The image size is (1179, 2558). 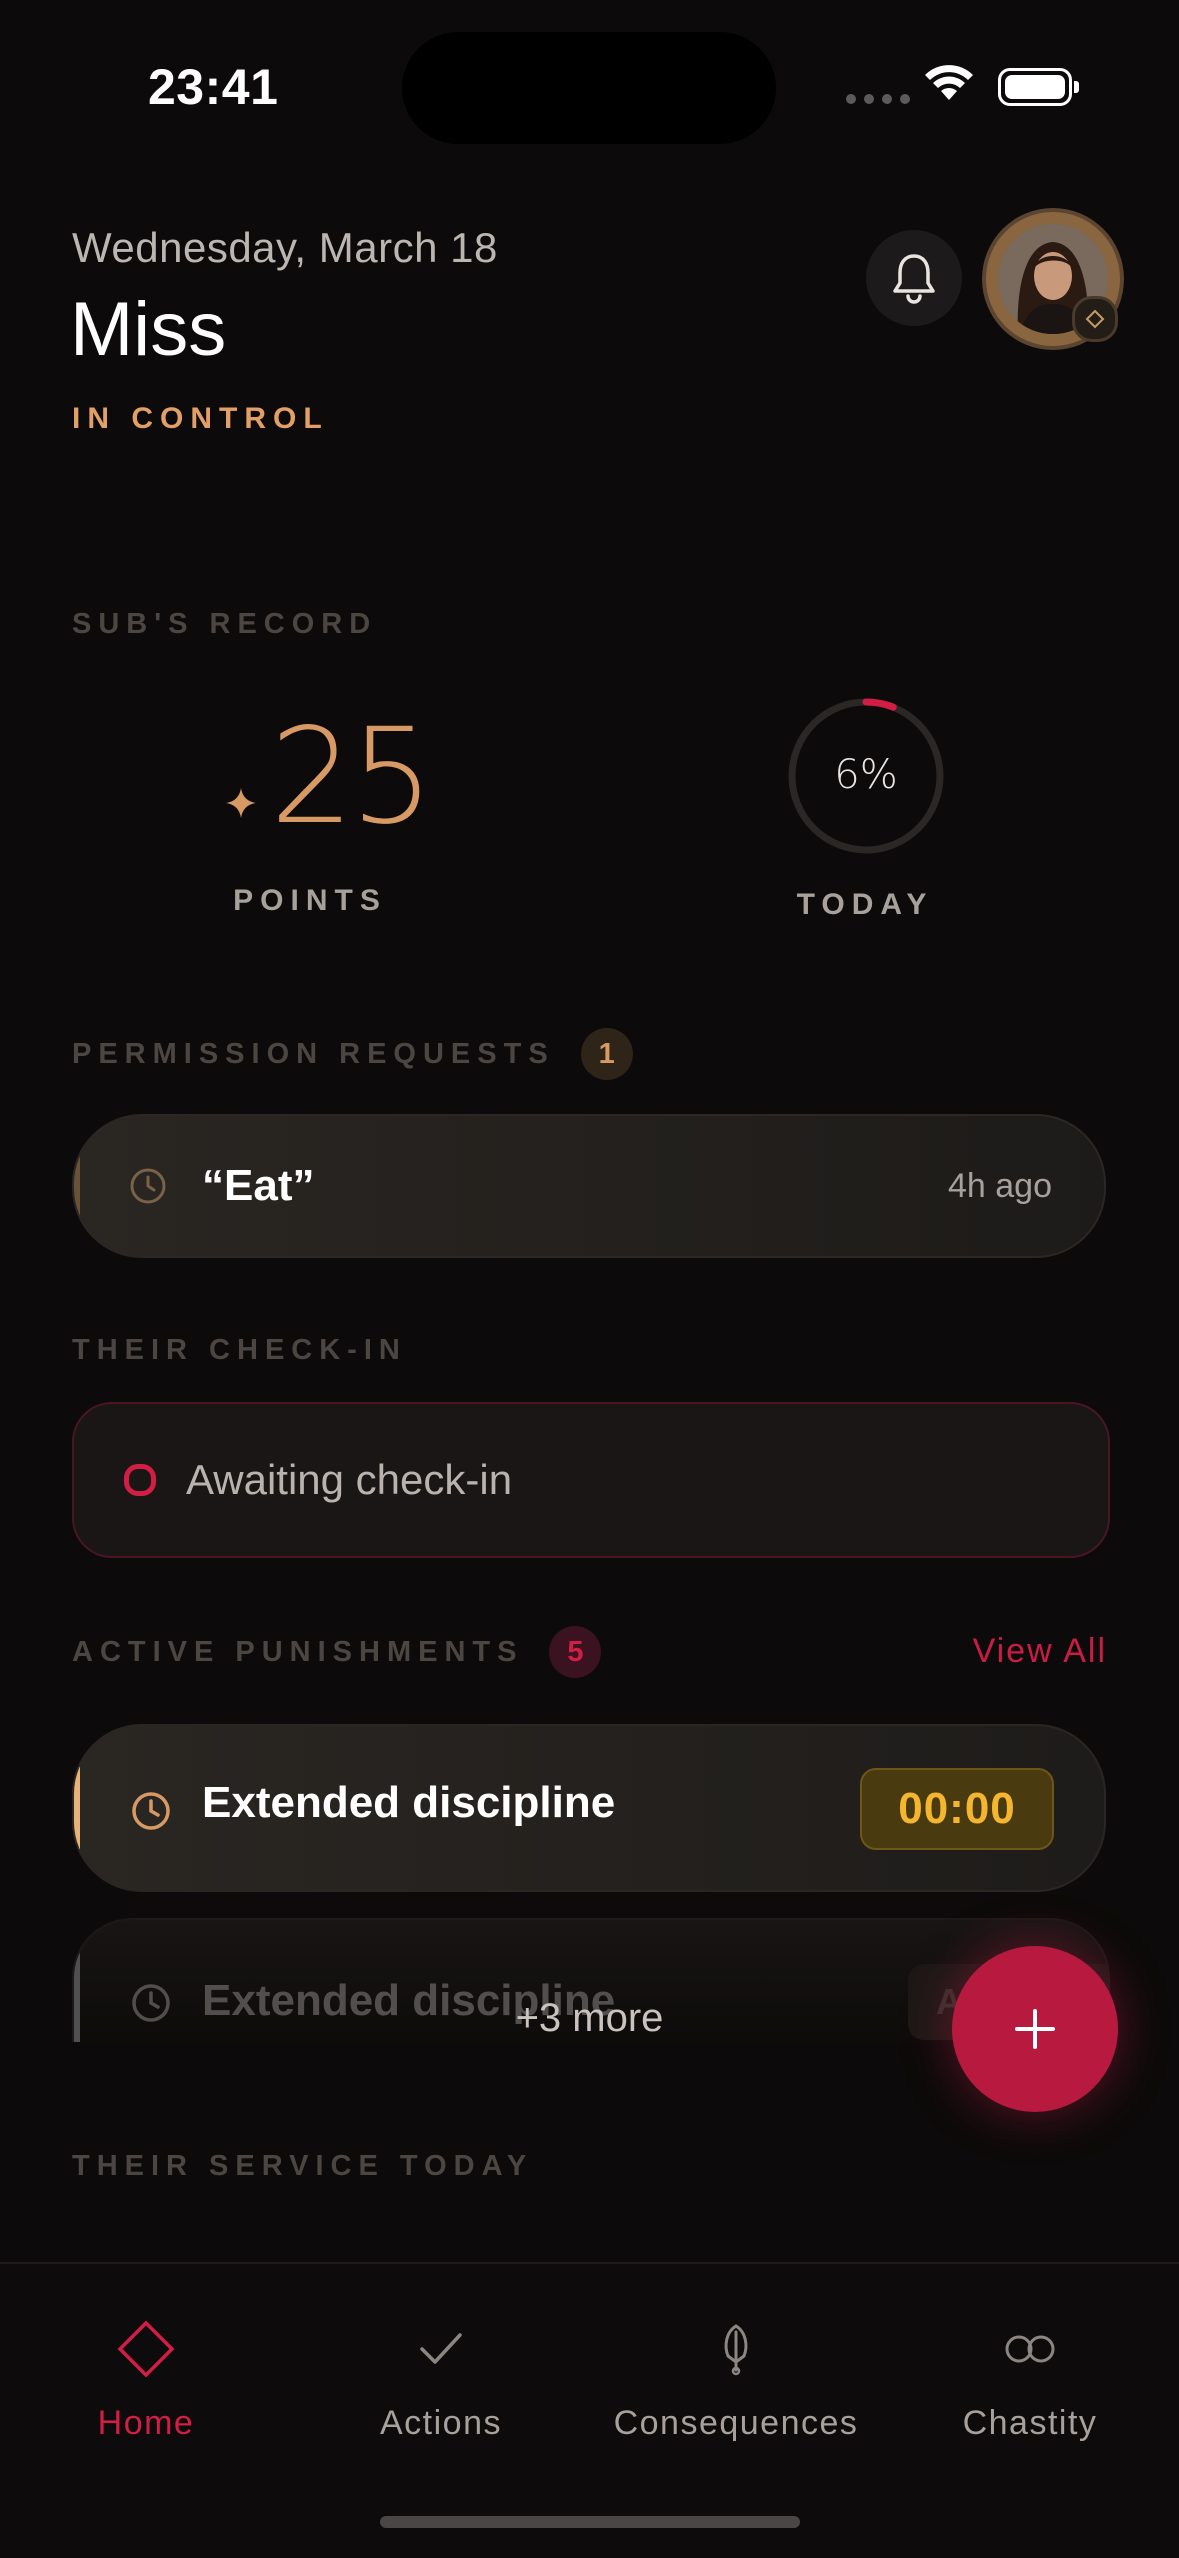 What do you see at coordinates (865, 775) in the screenshot?
I see `today-percent: 6%` at bounding box center [865, 775].